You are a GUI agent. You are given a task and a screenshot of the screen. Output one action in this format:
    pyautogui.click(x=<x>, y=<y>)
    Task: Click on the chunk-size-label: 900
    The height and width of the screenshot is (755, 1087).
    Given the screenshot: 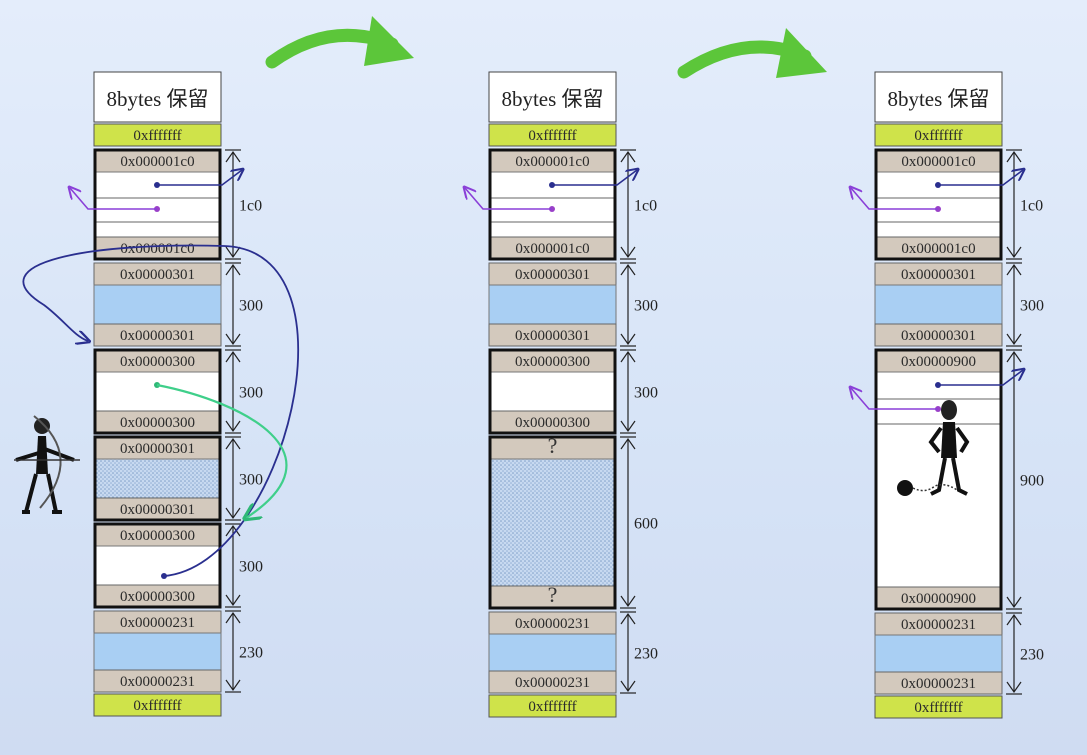 What is the action you would take?
    pyautogui.click(x=1032, y=481)
    